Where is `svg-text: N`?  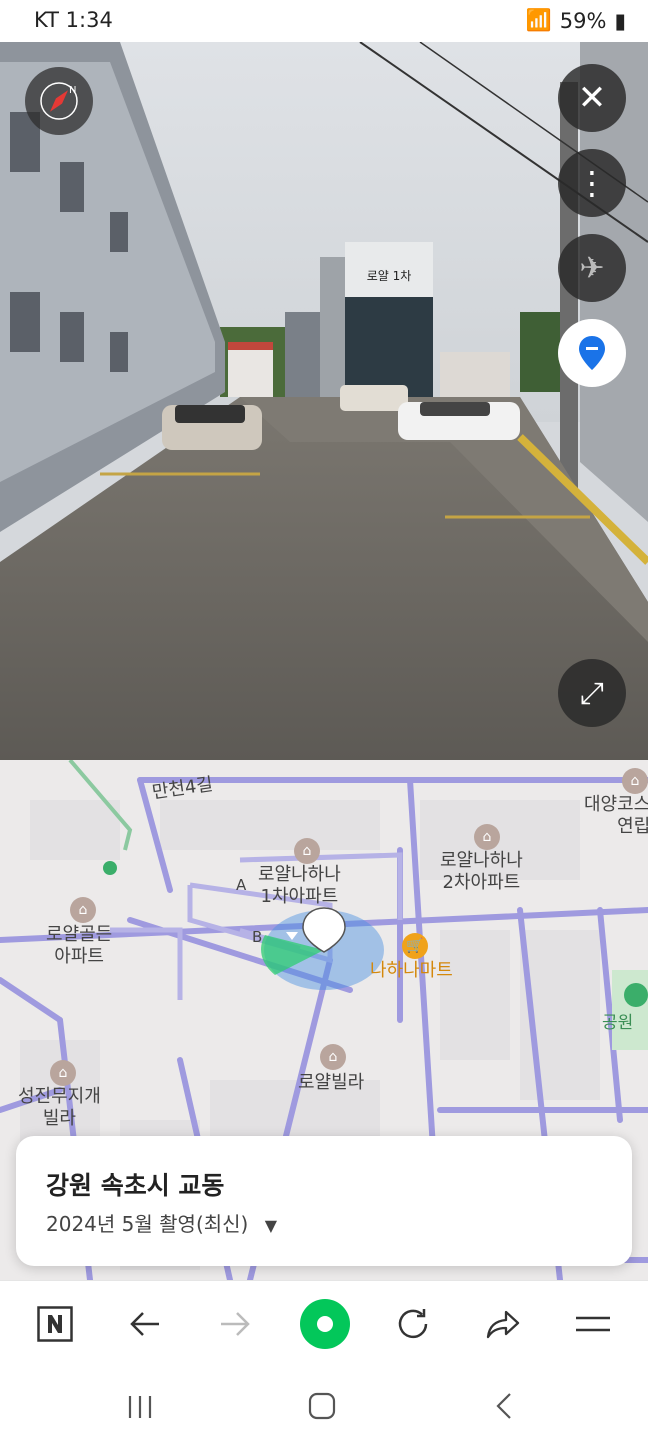
svg-text: N is located at coordinates (72, 90).